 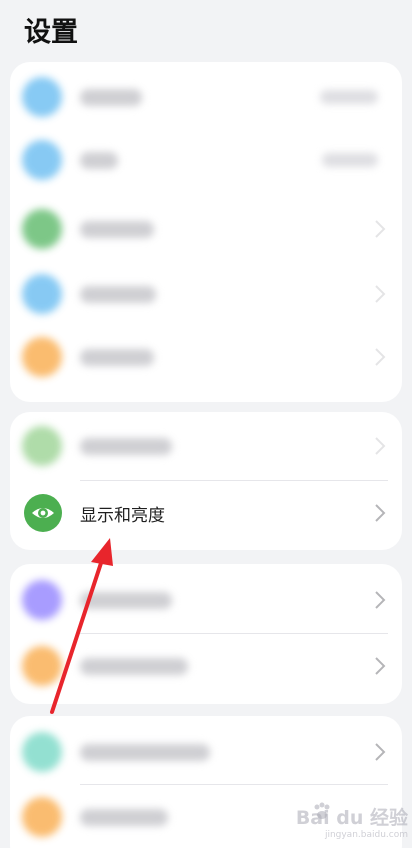 I want to click on teal-icon, so click(x=42, y=752).